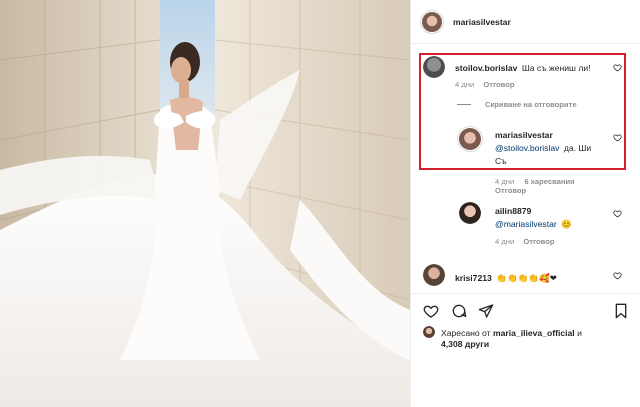 This screenshot has width=640, height=407. I want to click on reply-mention: @stoilov.borislav, so click(527, 148).